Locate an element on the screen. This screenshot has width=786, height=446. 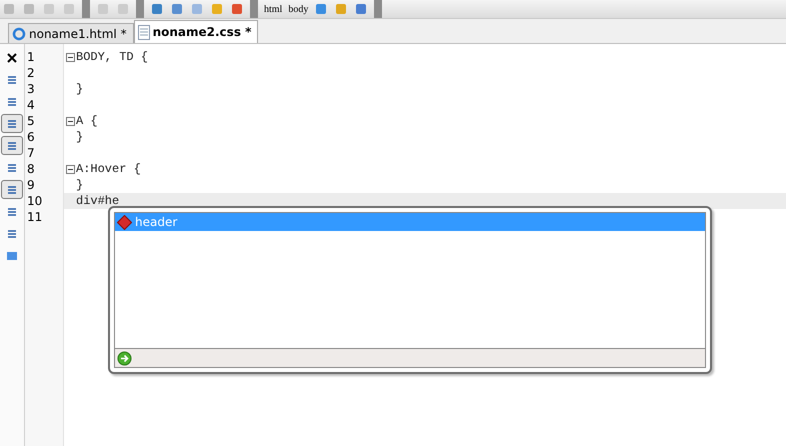
code-line: div#he is located at coordinates (98, 201).